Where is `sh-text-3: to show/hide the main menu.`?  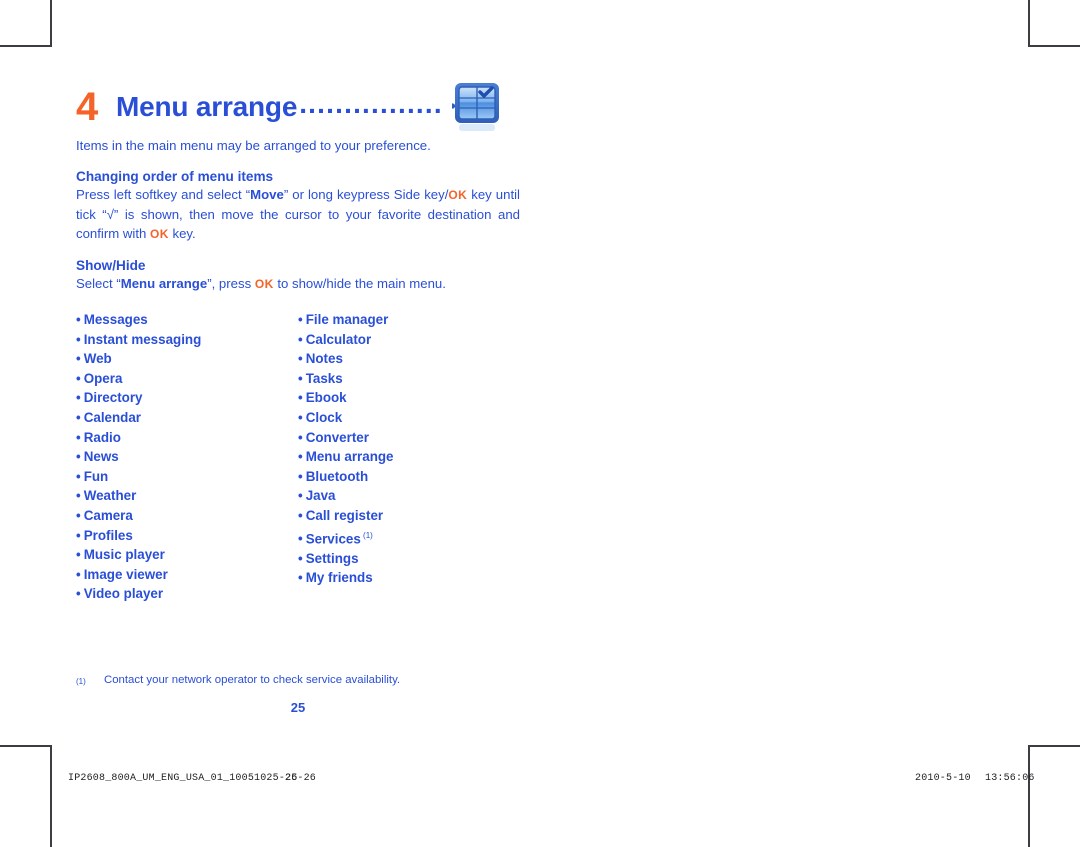
sh-text-3: to show/hide the main menu. is located at coordinates (359, 283).